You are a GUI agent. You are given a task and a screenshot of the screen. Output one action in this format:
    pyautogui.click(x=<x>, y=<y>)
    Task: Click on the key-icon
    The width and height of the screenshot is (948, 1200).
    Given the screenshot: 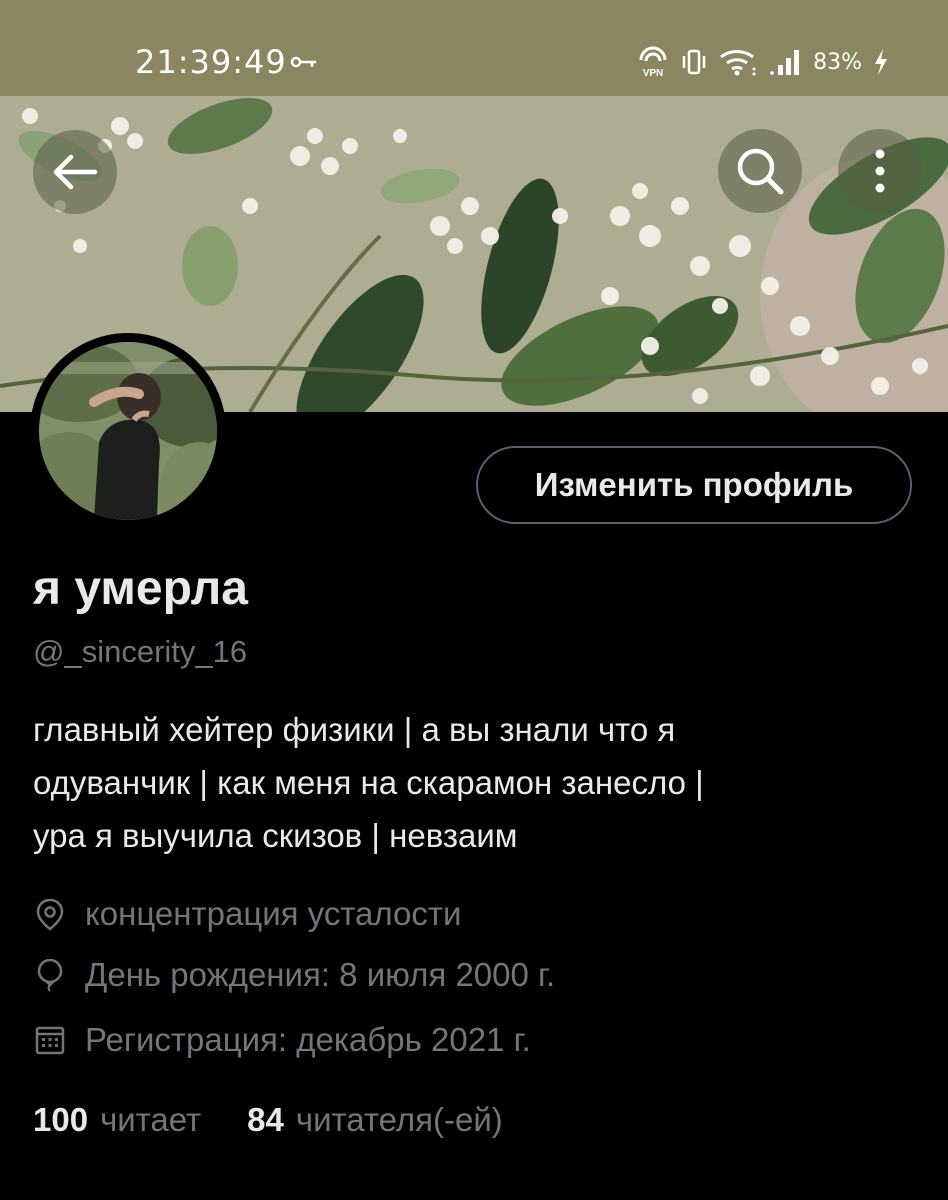 What is the action you would take?
    pyautogui.click(x=303, y=62)
    